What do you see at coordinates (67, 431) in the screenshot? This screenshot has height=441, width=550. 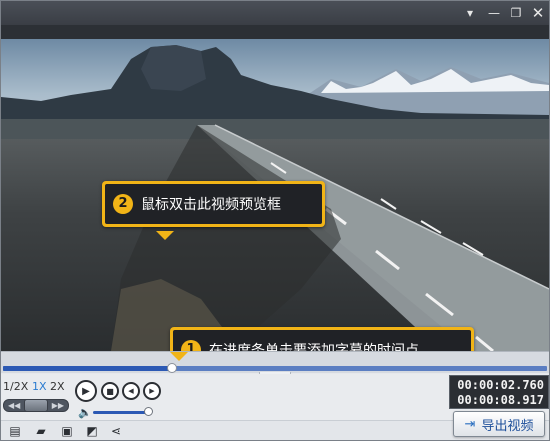 I see `save-icon: ▣` at bounding box center [67, 431].